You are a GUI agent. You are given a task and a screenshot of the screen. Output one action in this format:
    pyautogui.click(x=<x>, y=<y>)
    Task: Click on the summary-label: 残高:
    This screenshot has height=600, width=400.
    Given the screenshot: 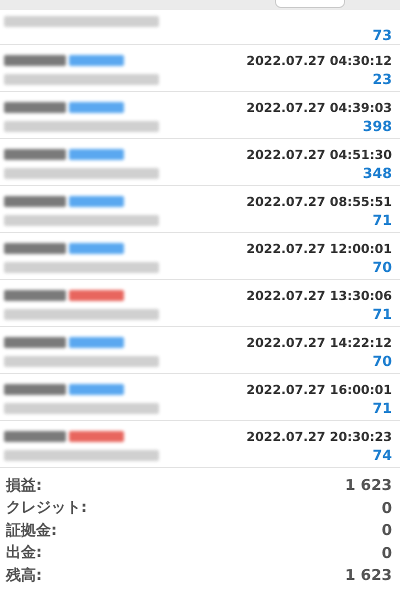 What is the action you would take?
    pyautogui.click(x=24, y=575)
    